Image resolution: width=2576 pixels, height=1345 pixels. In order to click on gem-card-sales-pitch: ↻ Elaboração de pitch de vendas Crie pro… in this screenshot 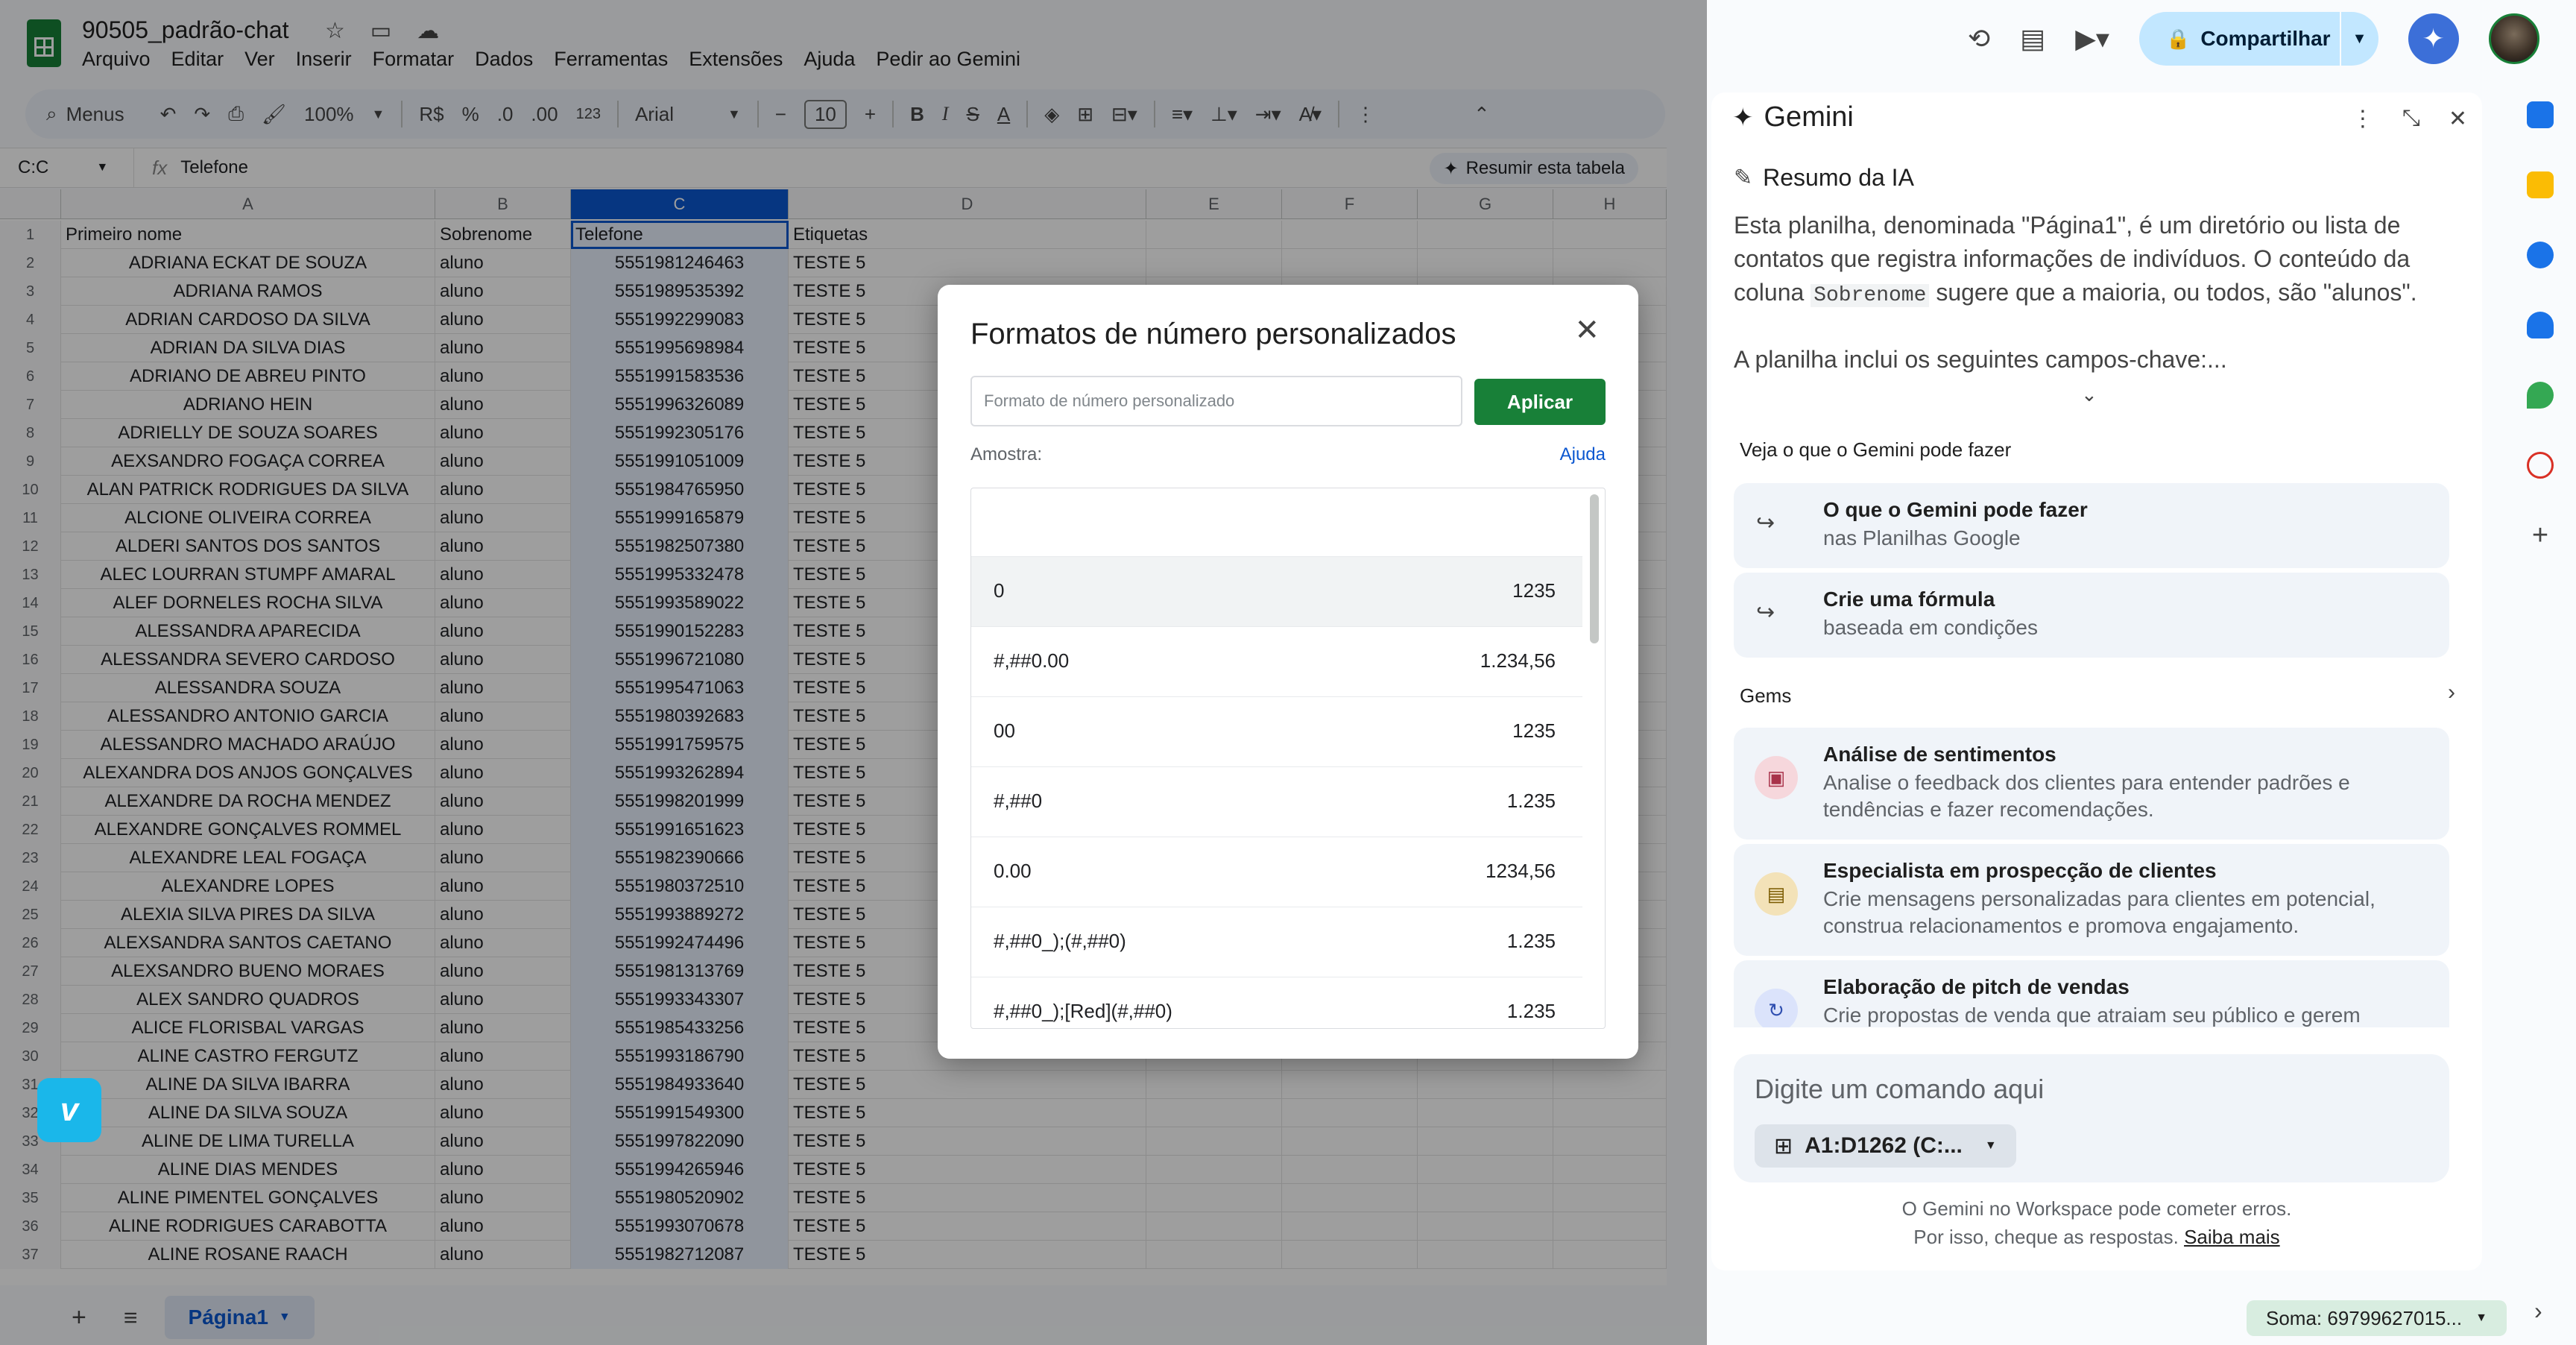, I will do `click(2091, 994)`.